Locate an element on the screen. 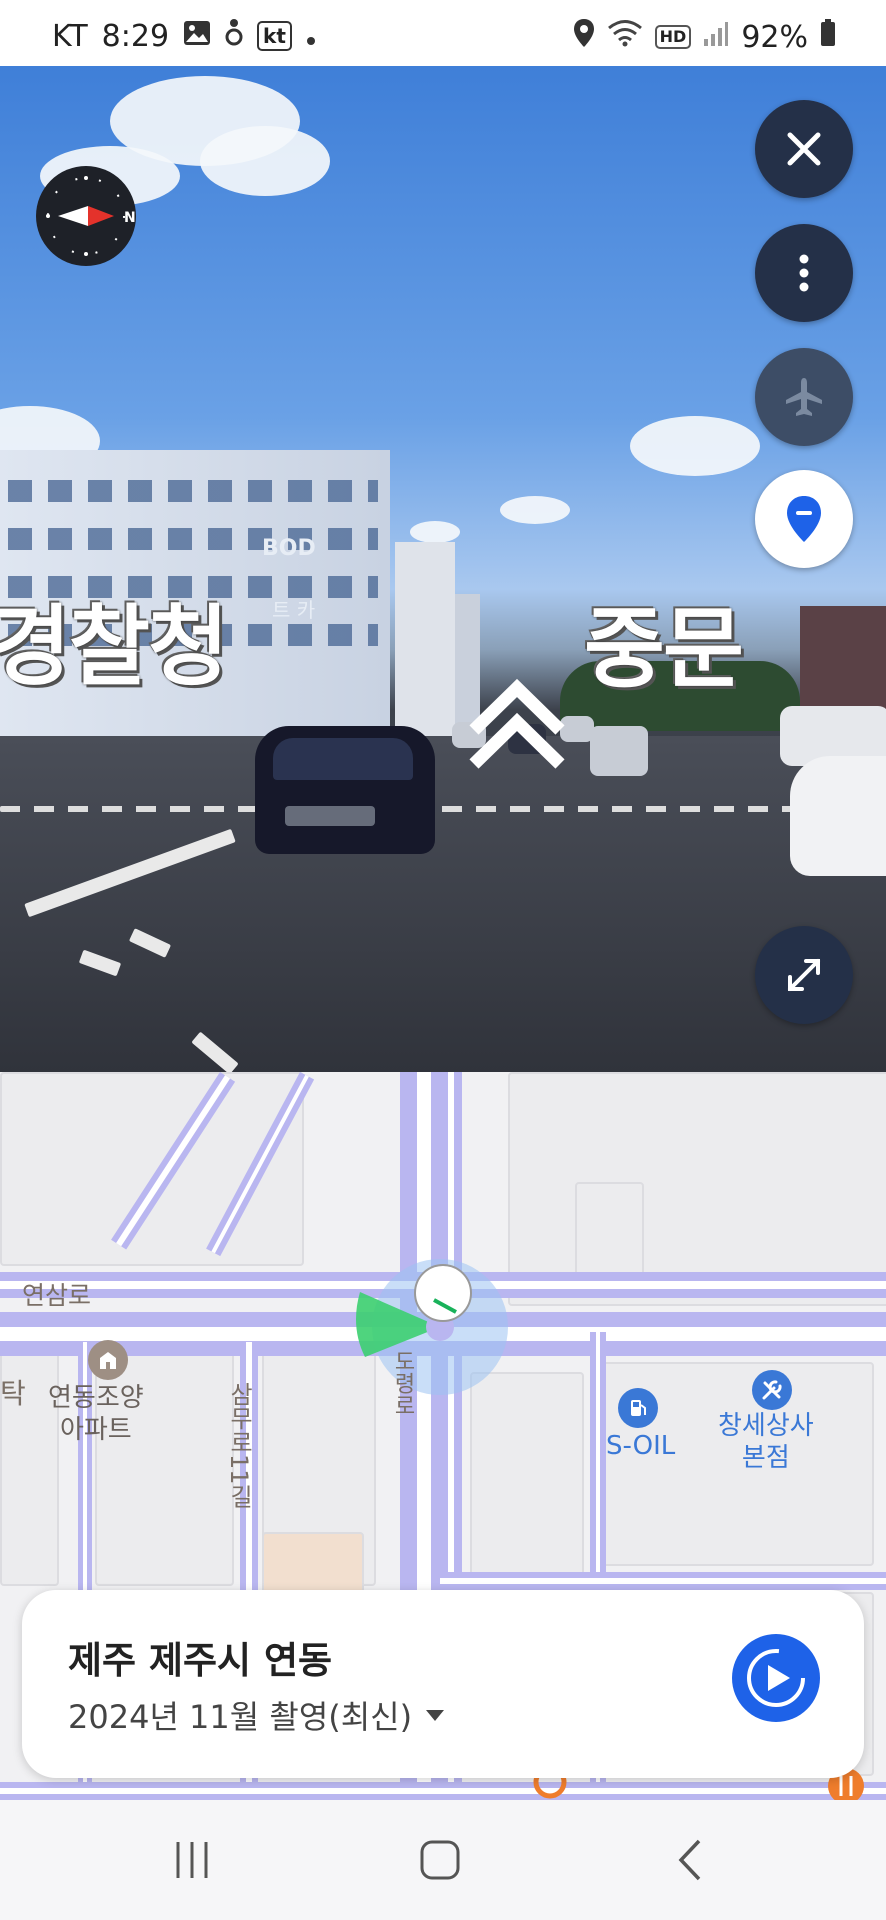 Image resolution: width=886 pixels, height=1920 pixels. poi-gas-label: S-OIL is located at coordinates (640, 1446).